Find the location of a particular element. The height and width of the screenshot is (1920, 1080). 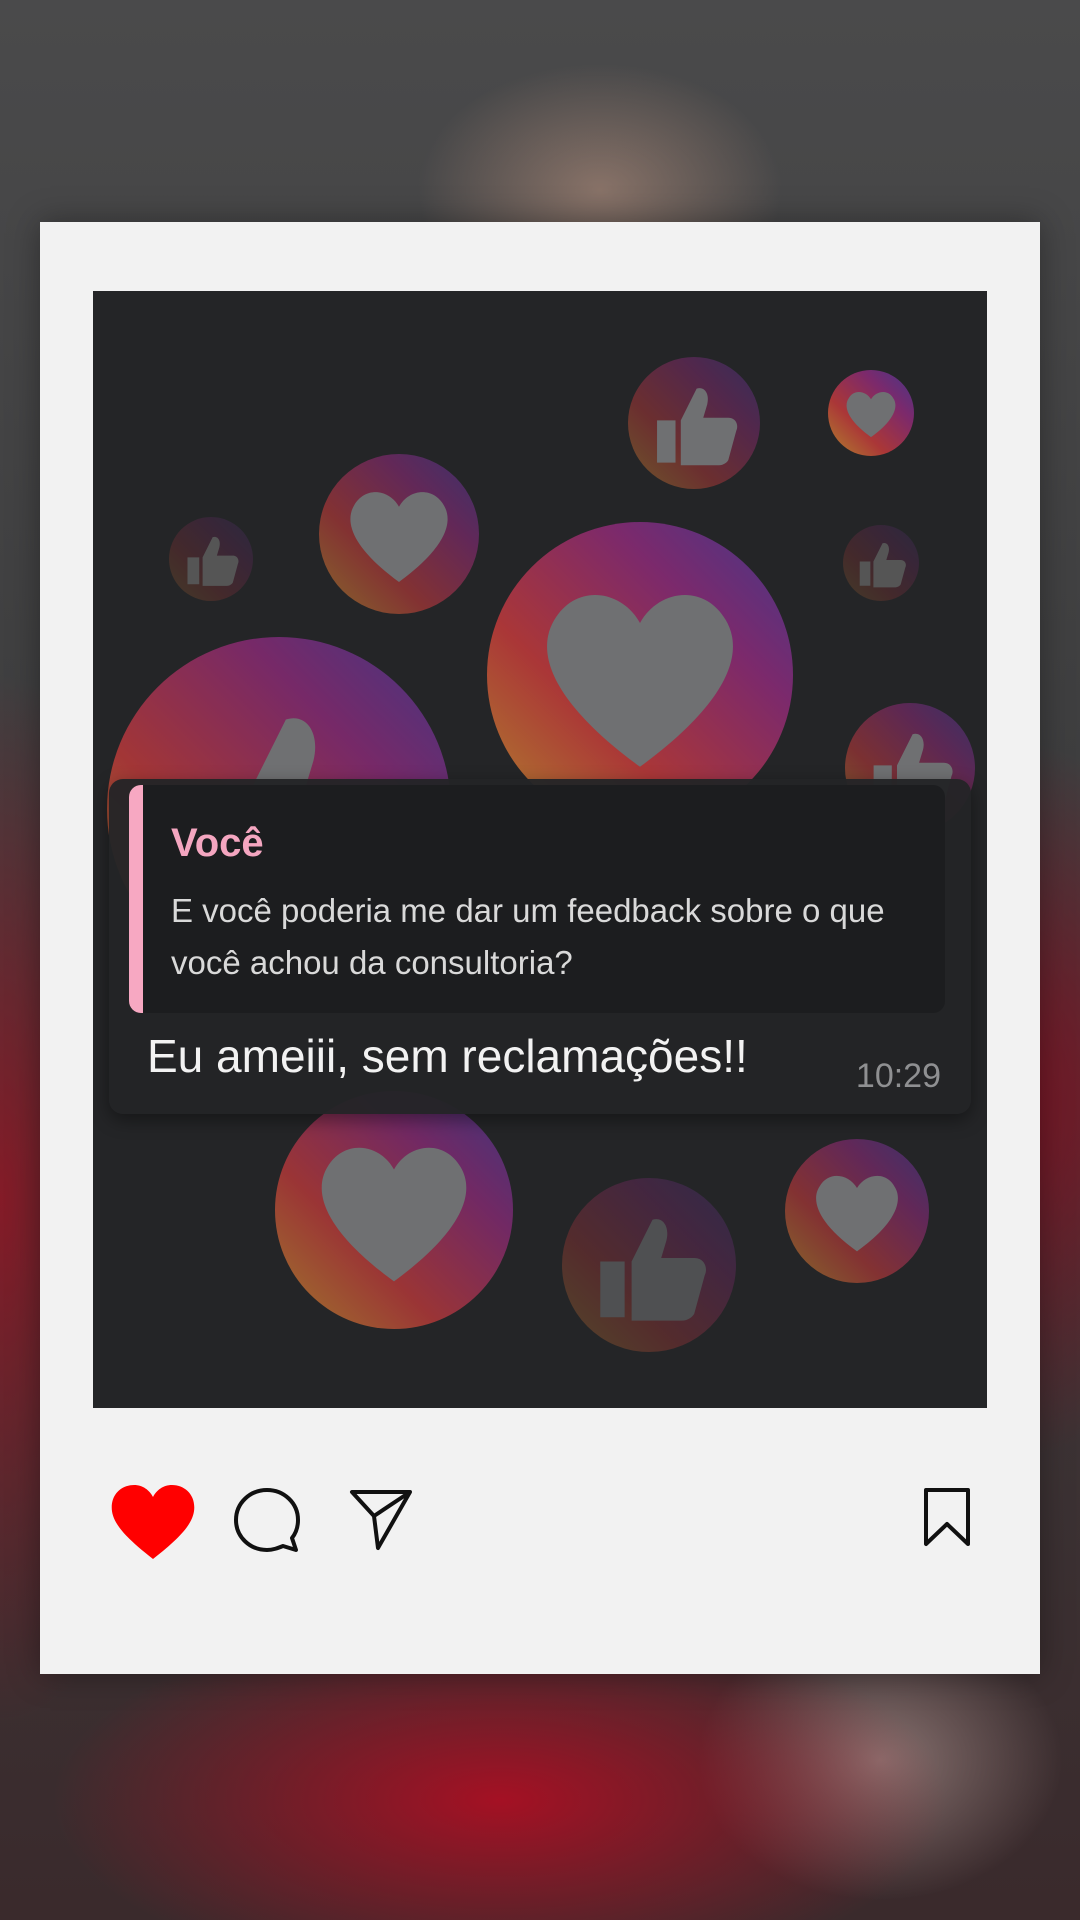

comment-button is located at coordinates (267, 1521).